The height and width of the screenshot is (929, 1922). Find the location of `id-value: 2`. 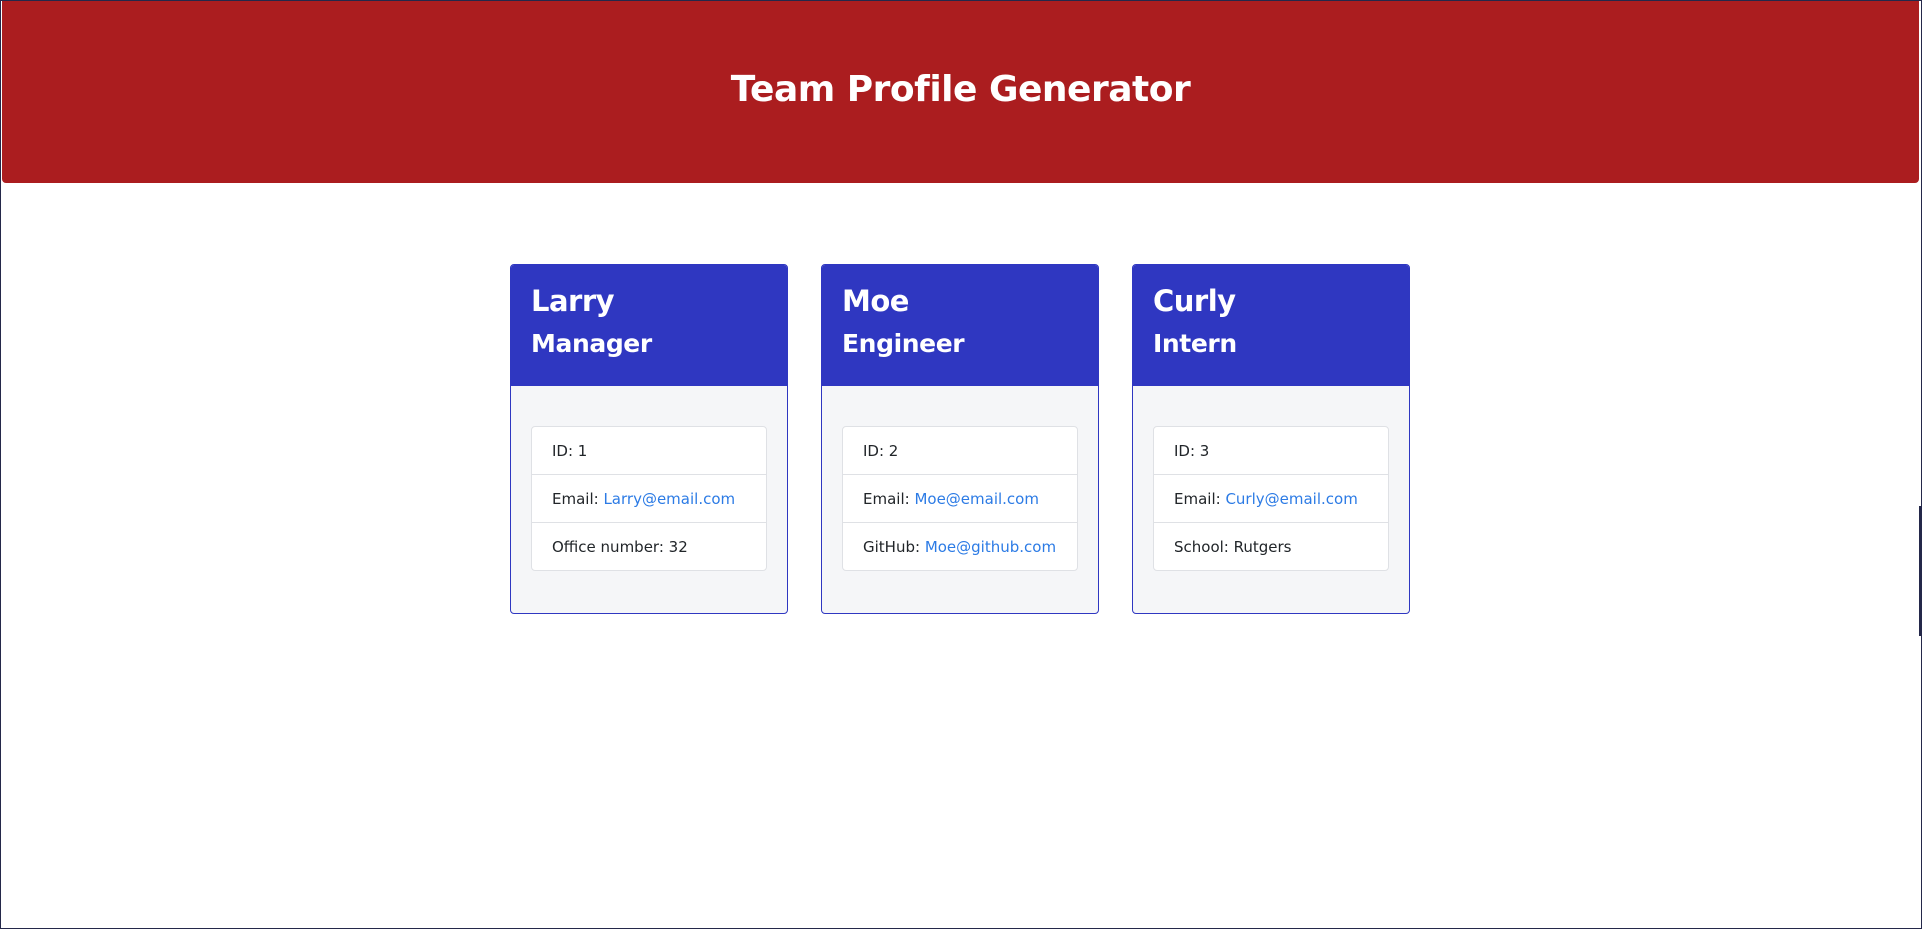

id-value: 2 is located at coordinates (893, 451).